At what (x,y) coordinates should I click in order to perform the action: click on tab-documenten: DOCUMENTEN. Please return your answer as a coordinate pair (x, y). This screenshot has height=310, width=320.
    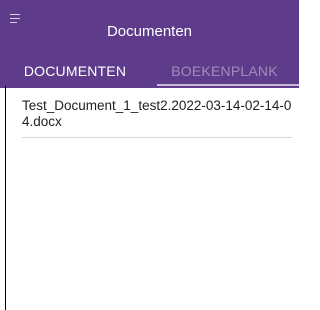
    Looking at the image, I should click on (75, 71).